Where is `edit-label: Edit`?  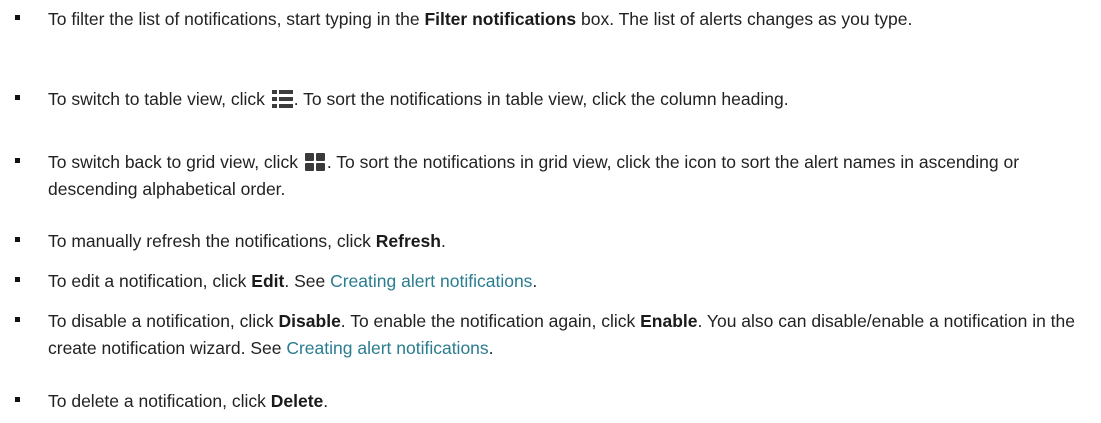 edit-label: Edit is located at coordinates (268, 281).